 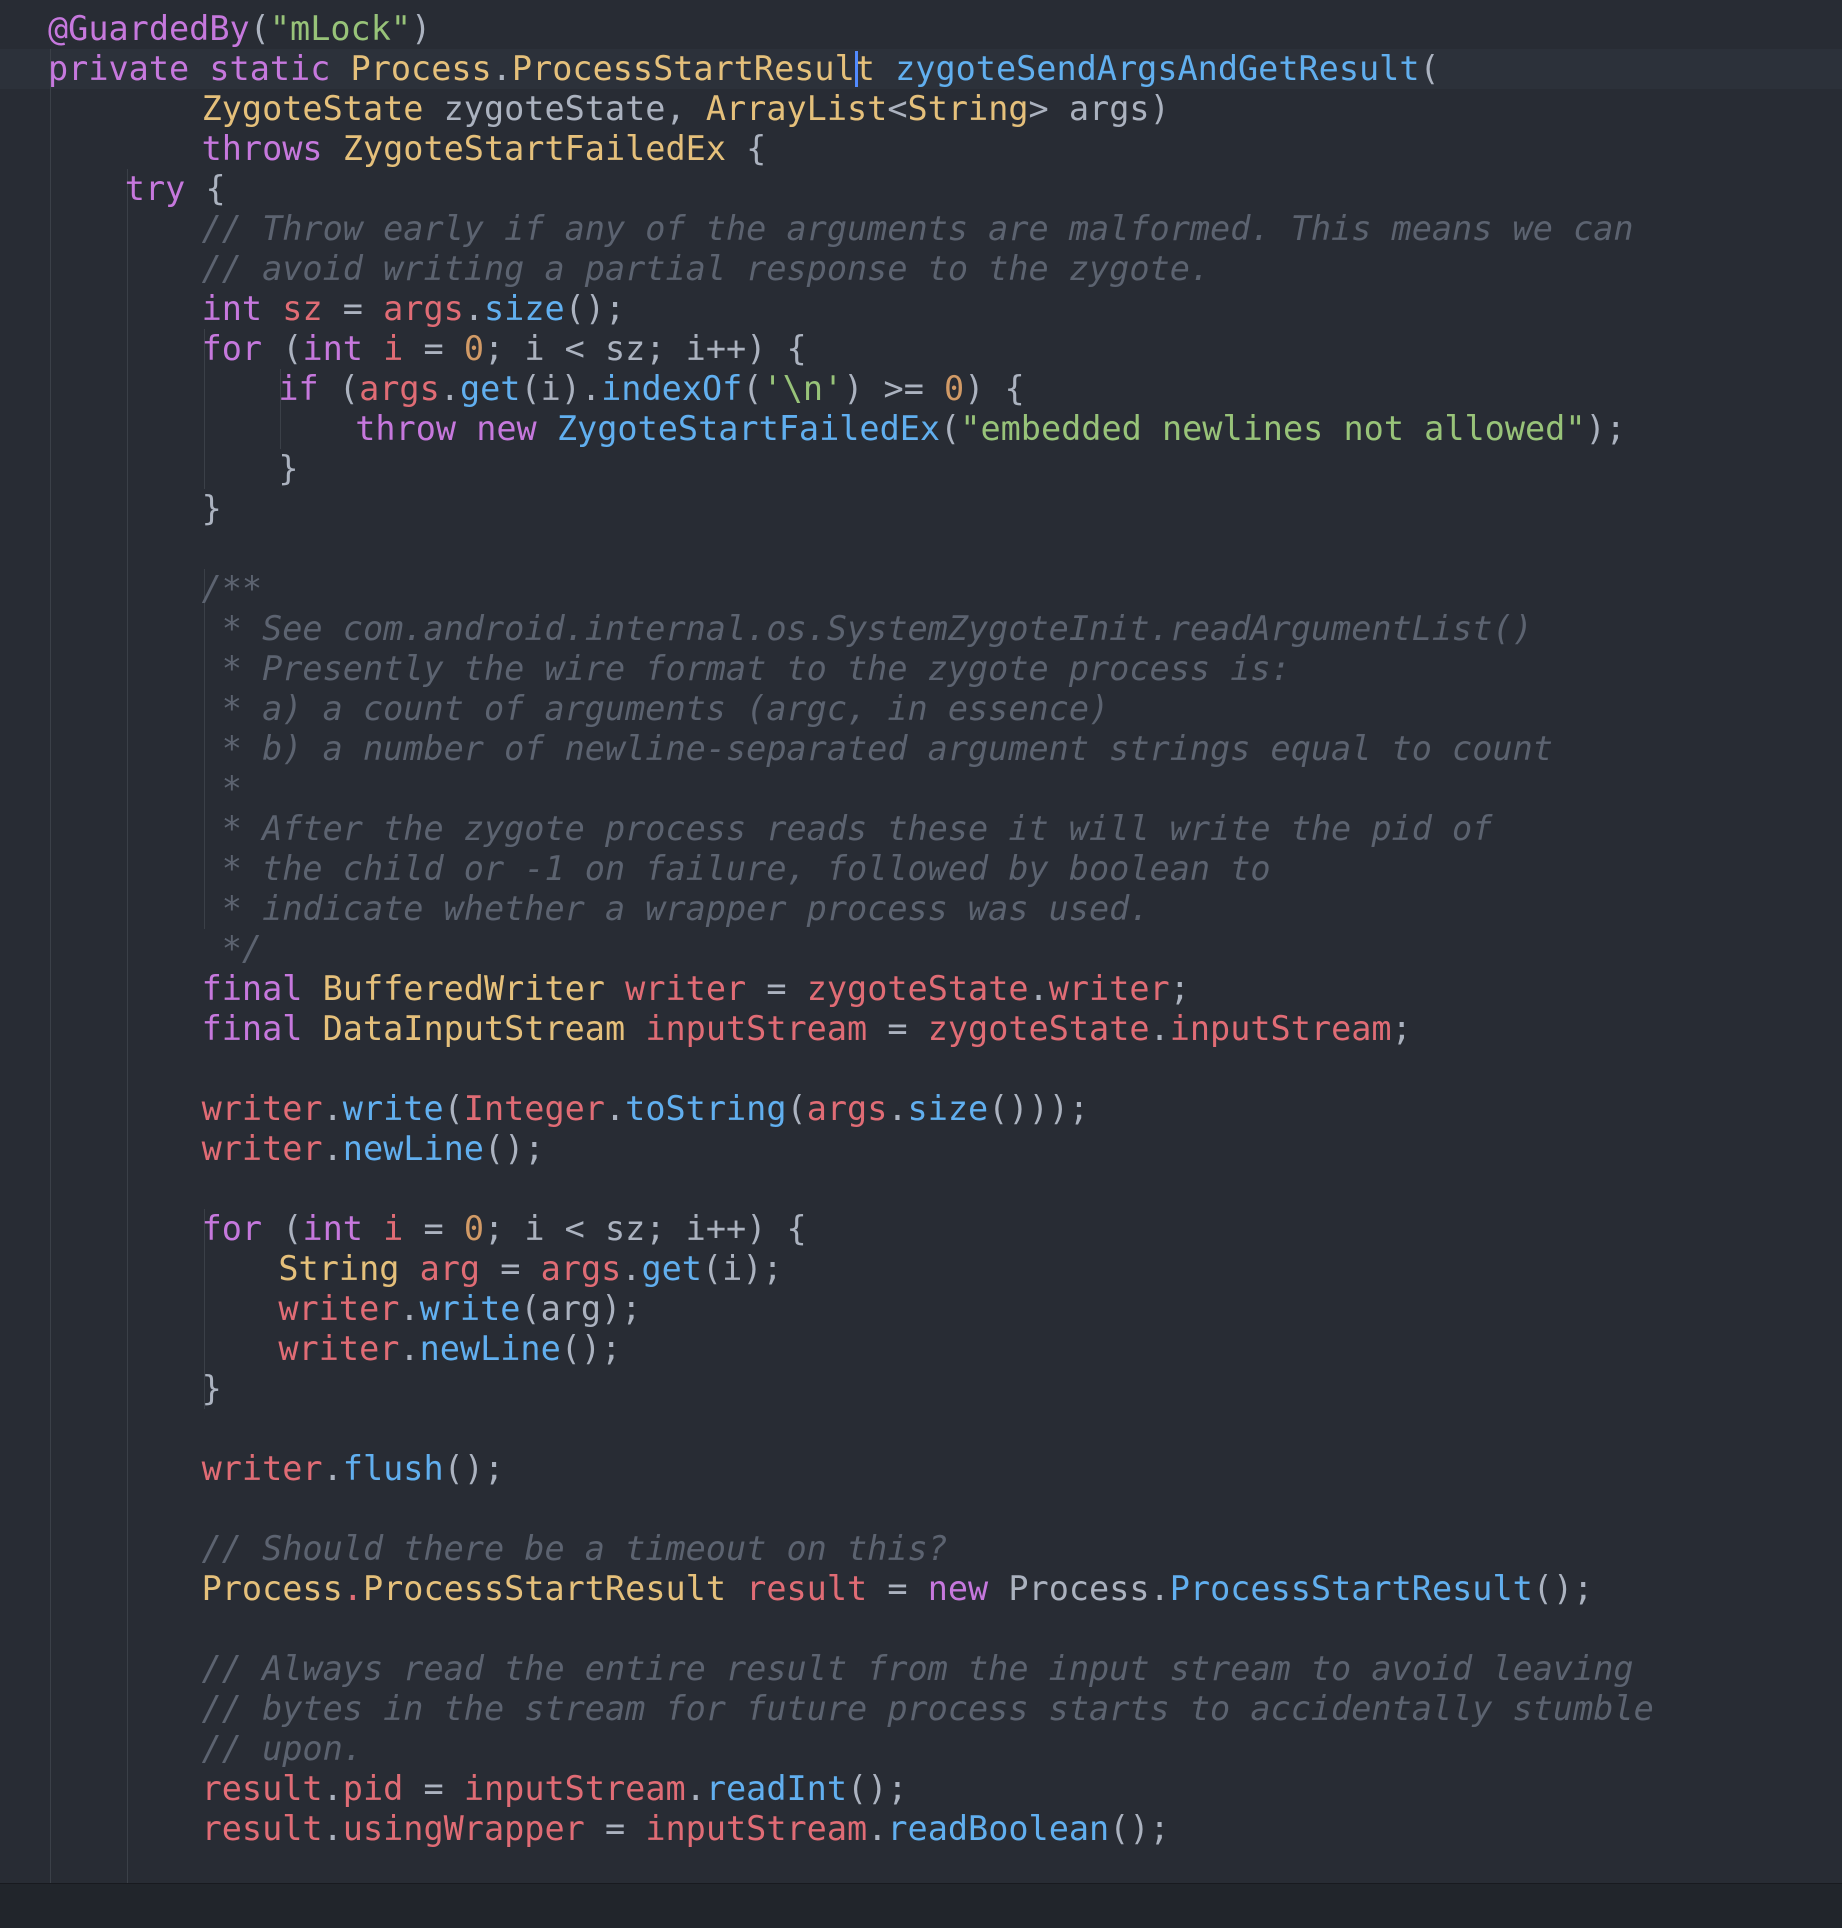 What do you see at coordinates (459, 1309) in the screenshot?
I see `code-line: writer.write(arg);` at bounding box center [459, 1309].